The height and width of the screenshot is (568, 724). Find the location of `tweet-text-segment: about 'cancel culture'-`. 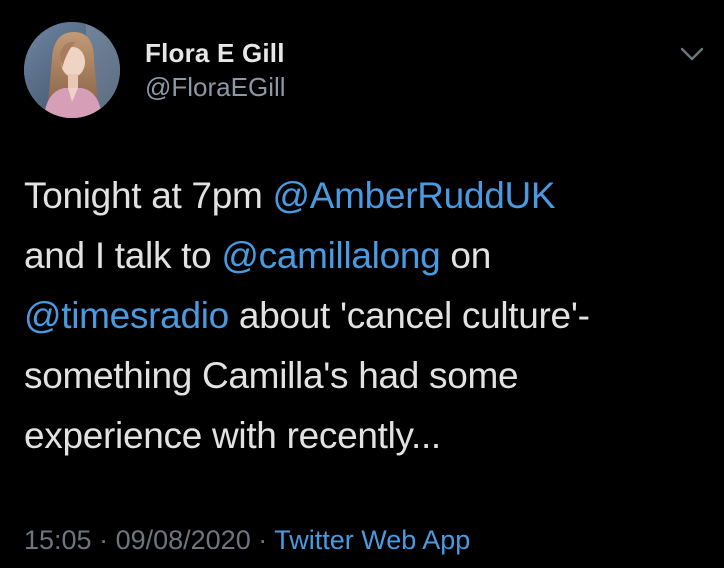

tweet-text-segment: about 'cancel culture'- is located at coordinates (409, 315).